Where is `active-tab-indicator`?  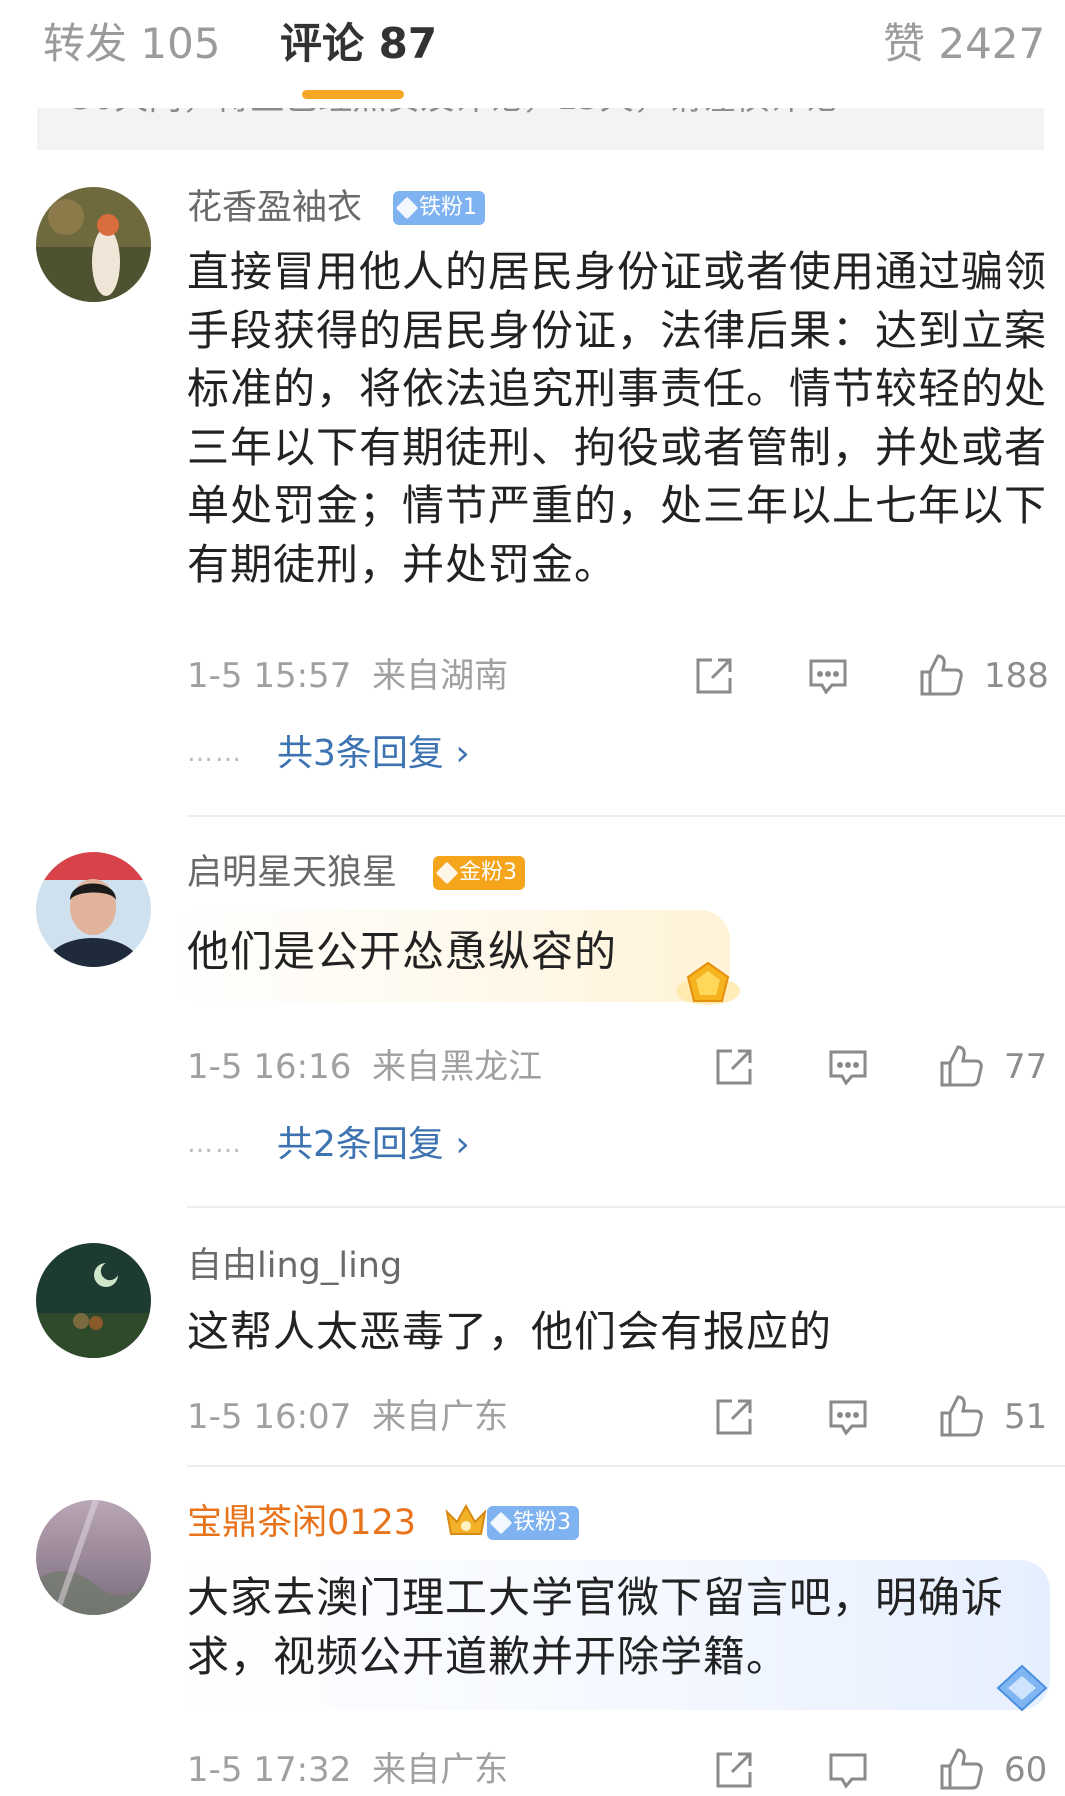
active-tab-indicator is located at coordinates (353, 94).